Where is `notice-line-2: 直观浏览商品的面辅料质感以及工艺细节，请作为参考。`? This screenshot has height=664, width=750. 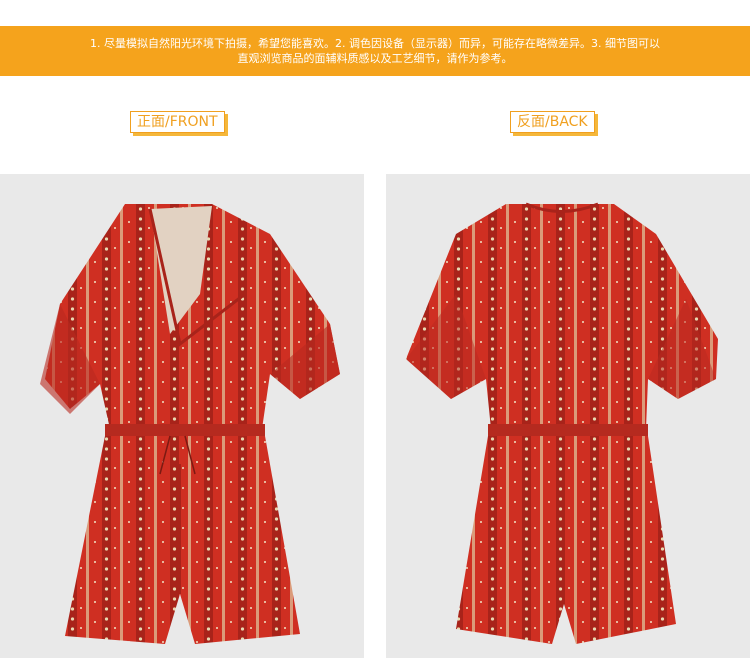
notice-line-2: 直观浏览商品的面辅料质感以及工艺细节，请作为参考。 is located at coordinates (375, 58).